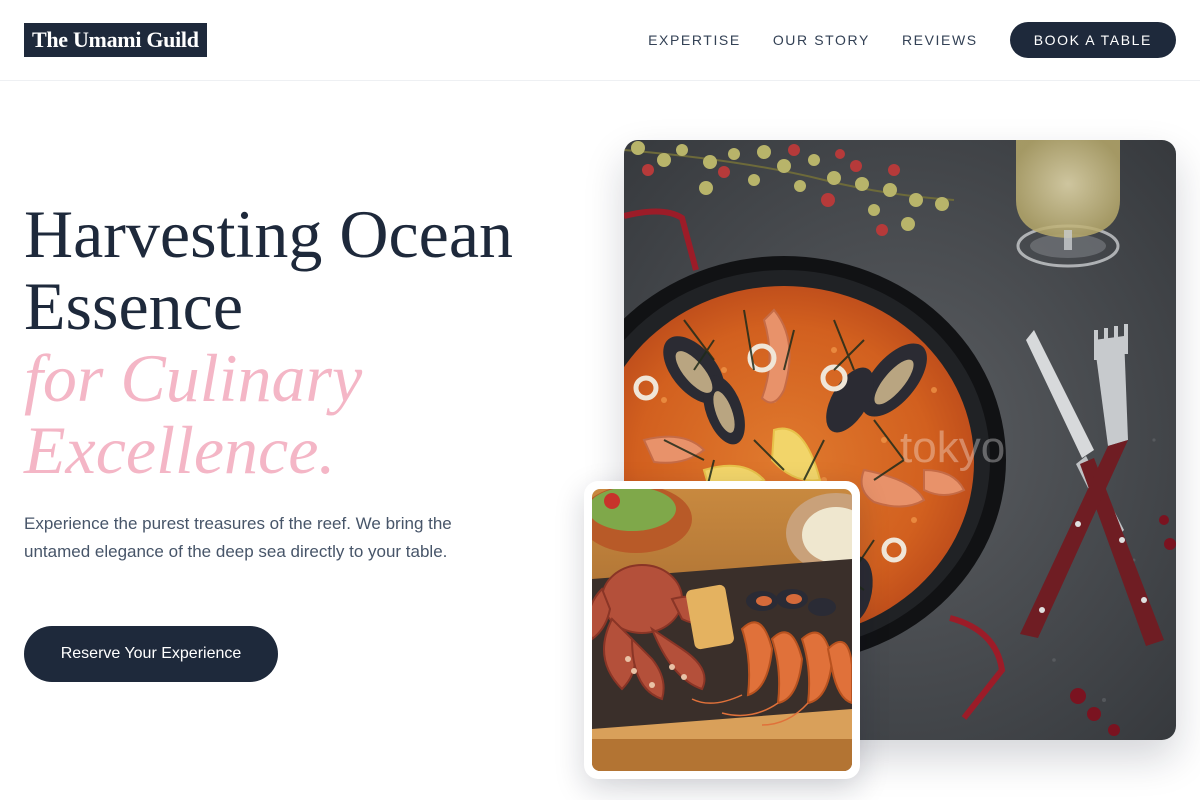 This screenshot has width=1200, height=800. What do you see at coordinates (134, 306) in the screenshot?
I see `hero-title-line-2: Essence` at bounding box center [134, 306].